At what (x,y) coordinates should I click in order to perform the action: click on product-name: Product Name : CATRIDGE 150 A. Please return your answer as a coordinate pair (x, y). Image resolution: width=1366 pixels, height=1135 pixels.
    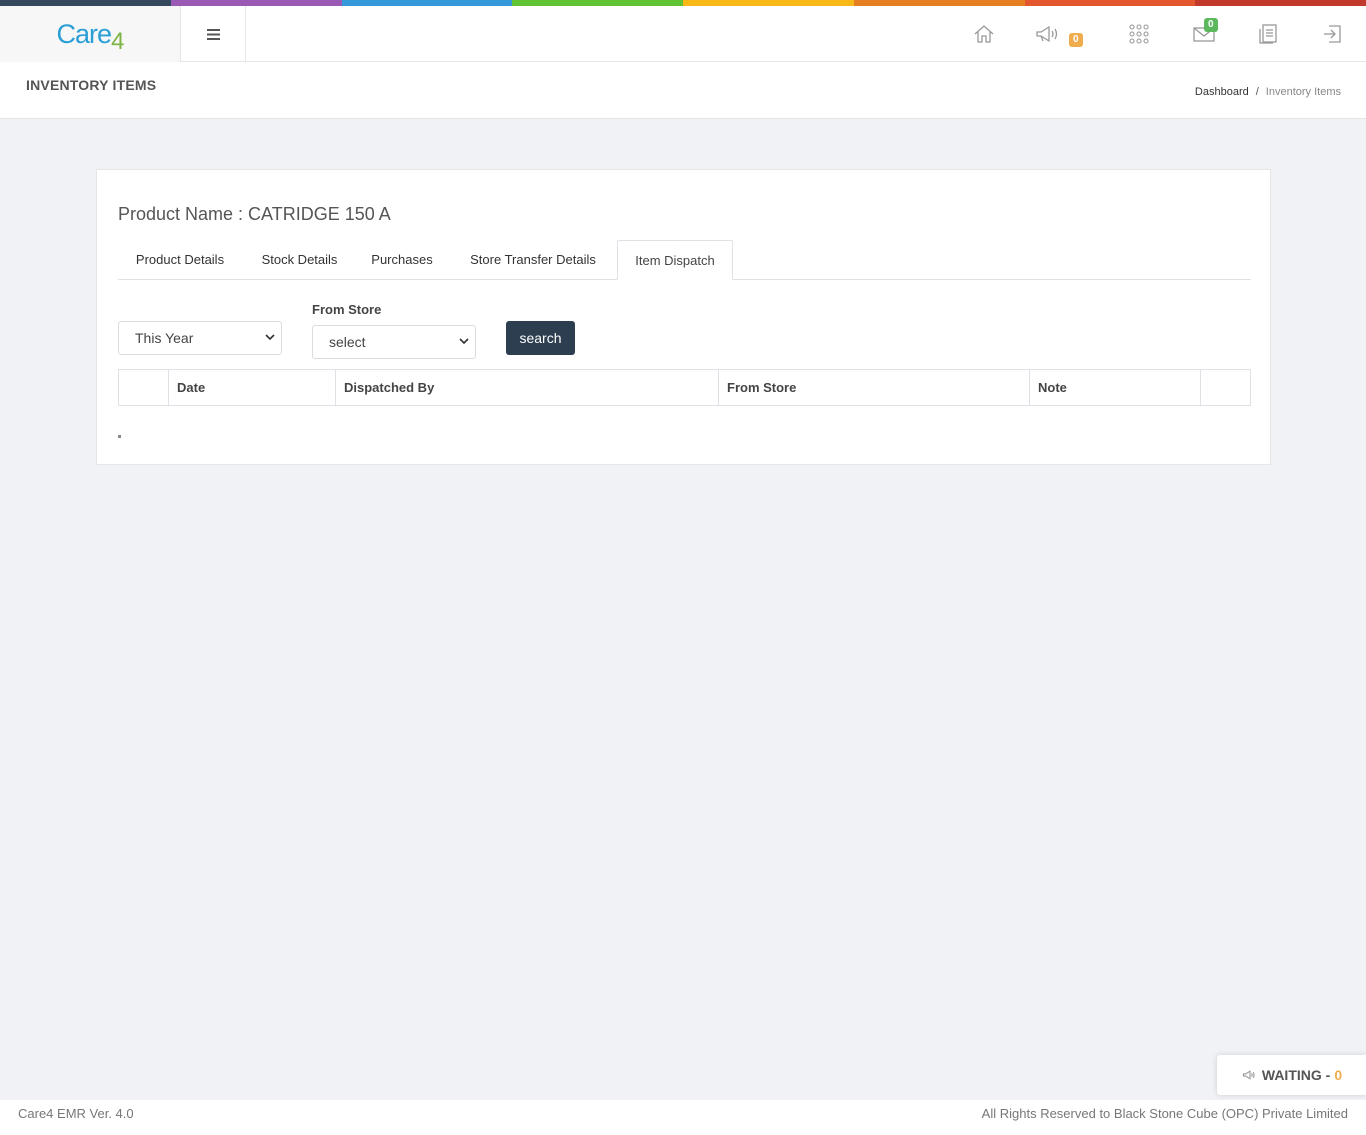
    Looking at the image, I should click on (254, 214).